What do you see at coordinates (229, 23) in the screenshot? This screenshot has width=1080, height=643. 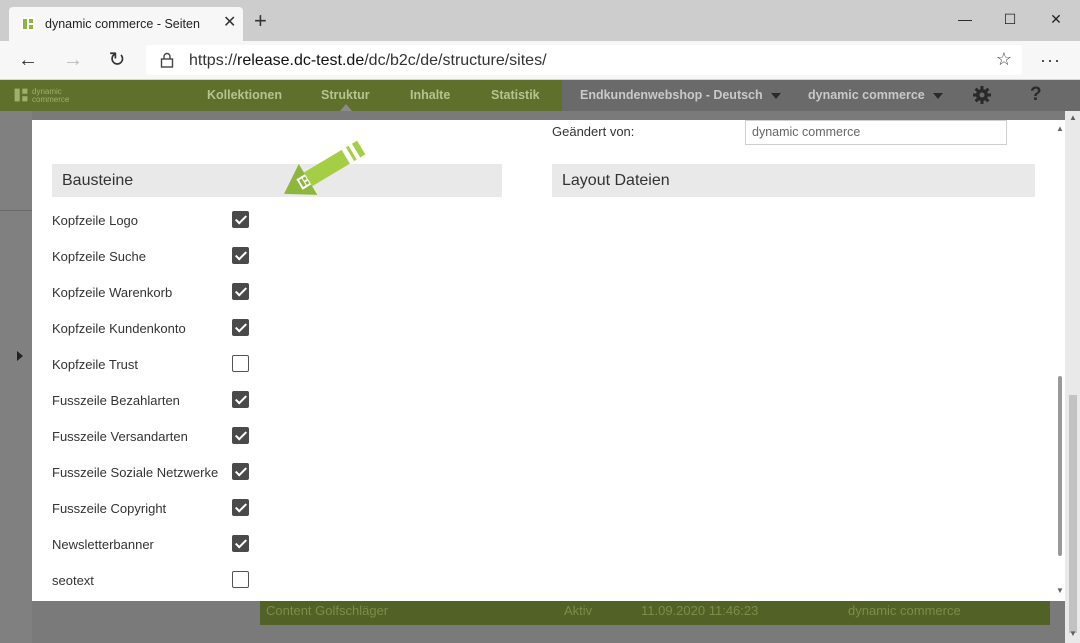 I see `tab-close-icon: ✕` at bounding box center [229, 23].